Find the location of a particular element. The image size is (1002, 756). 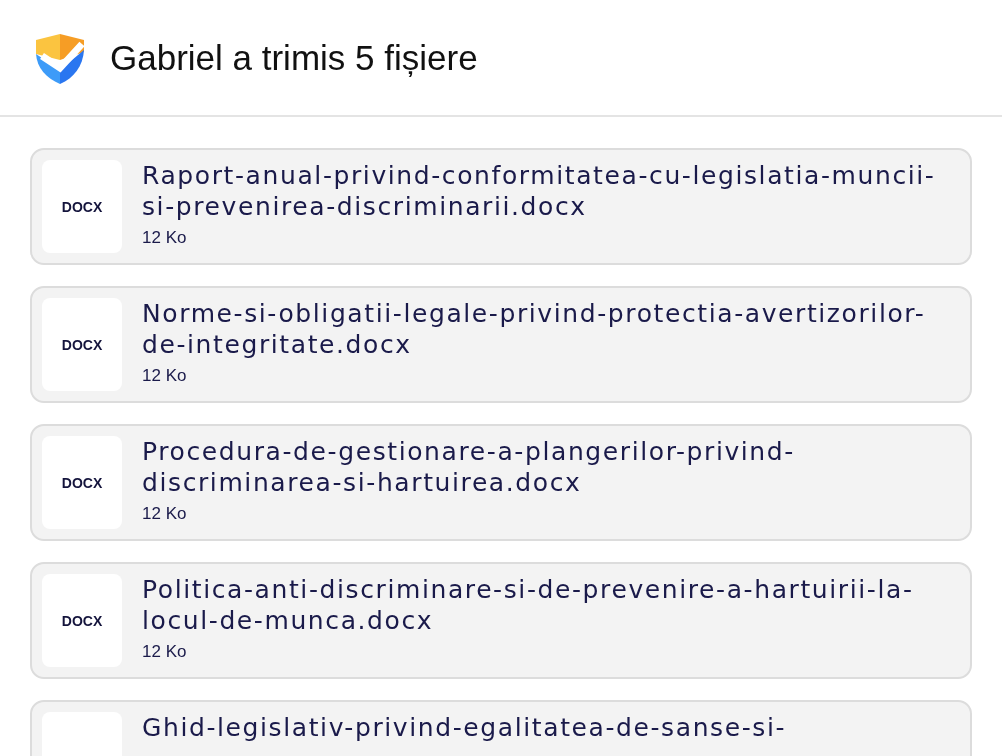

header-title: Gabriel a trimis 5 fișiere is located at coordinates (294, 57).